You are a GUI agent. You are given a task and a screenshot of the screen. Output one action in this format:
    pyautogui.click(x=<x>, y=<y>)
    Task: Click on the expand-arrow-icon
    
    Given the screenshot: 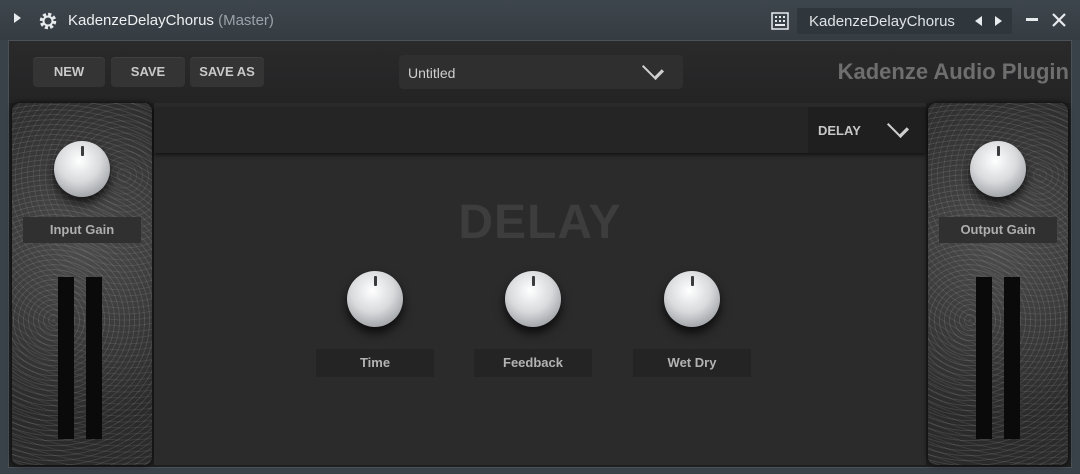 What is the action you would take?
    pyautogui.click(x=17, y=18)
    